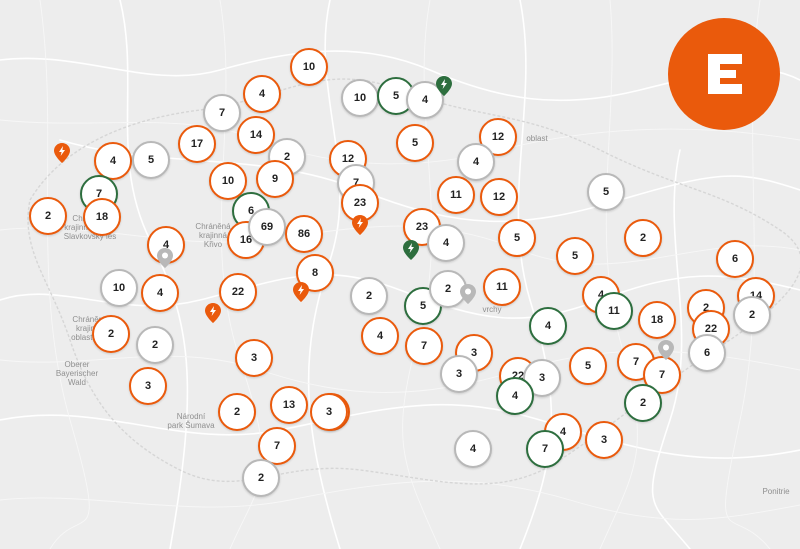 Image resolution: width=800 pixels, height=549 pixels. Describe the element at coordinates (499, 197) in the screenshot. I see `station-cluster: 12` at that location.